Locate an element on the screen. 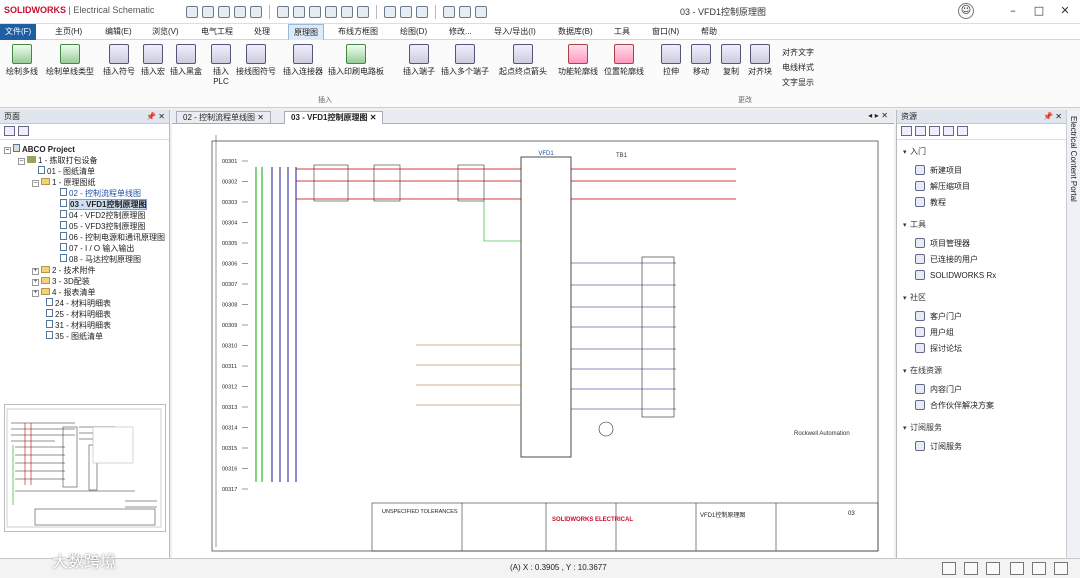 Image resolution: width=1080 pixels, height=578 pixels. project-manager-link: 项目管理器 is located at coordinates (942, 243).